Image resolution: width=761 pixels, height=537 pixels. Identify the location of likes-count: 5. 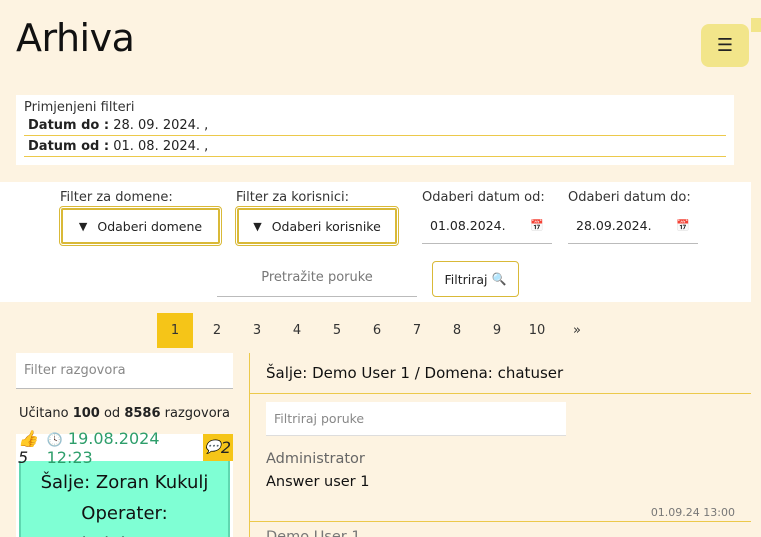
(23, 457).